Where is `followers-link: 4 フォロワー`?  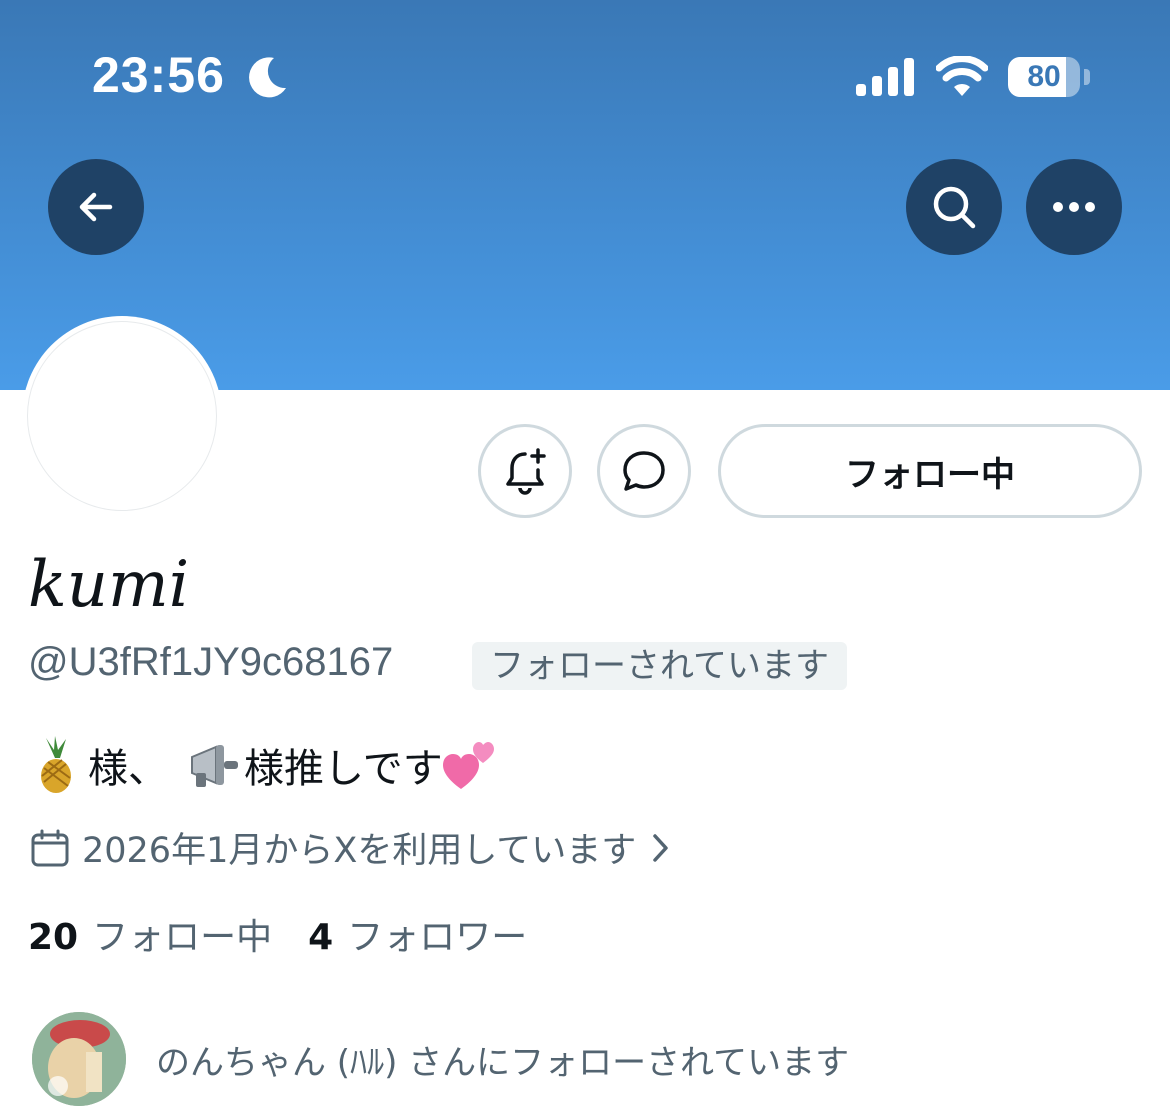
followers-link: 4 フォロワー is located at coordinates (417, 934).